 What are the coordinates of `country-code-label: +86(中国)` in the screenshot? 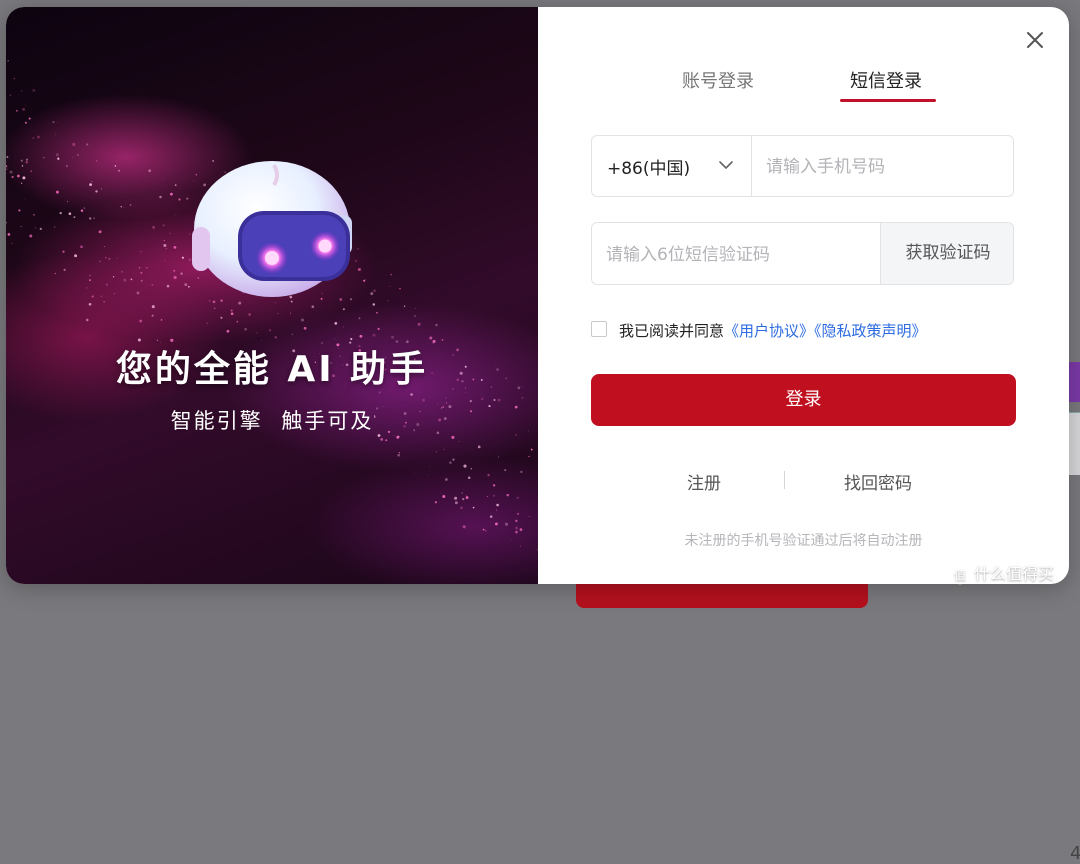 It's located at (649, 169).